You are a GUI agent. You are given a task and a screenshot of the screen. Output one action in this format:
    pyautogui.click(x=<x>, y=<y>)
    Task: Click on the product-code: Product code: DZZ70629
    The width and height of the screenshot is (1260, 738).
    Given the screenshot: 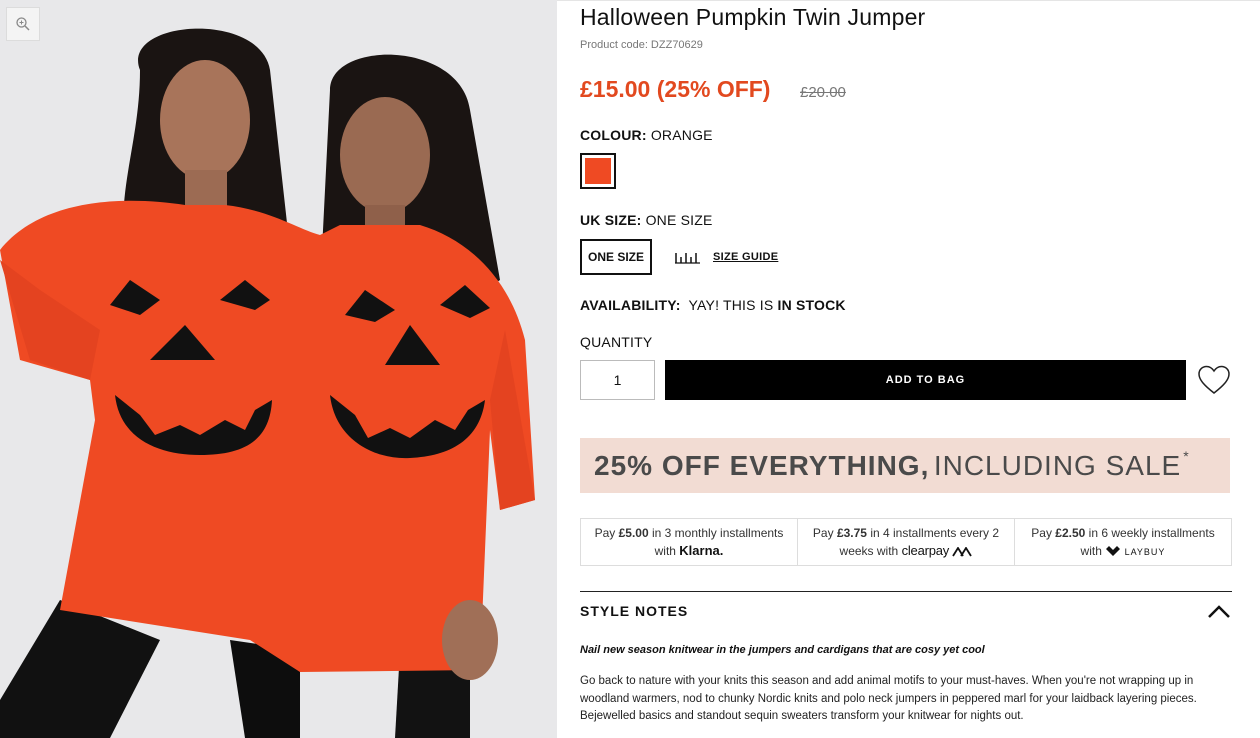 What is the action you would take?
    pyautogui.click(x=641, y=45)
    